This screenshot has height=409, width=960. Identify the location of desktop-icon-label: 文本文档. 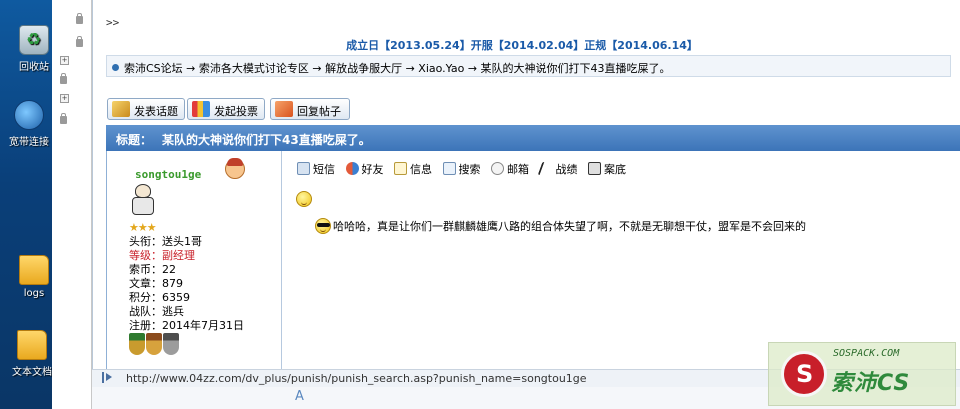
(32, 372).